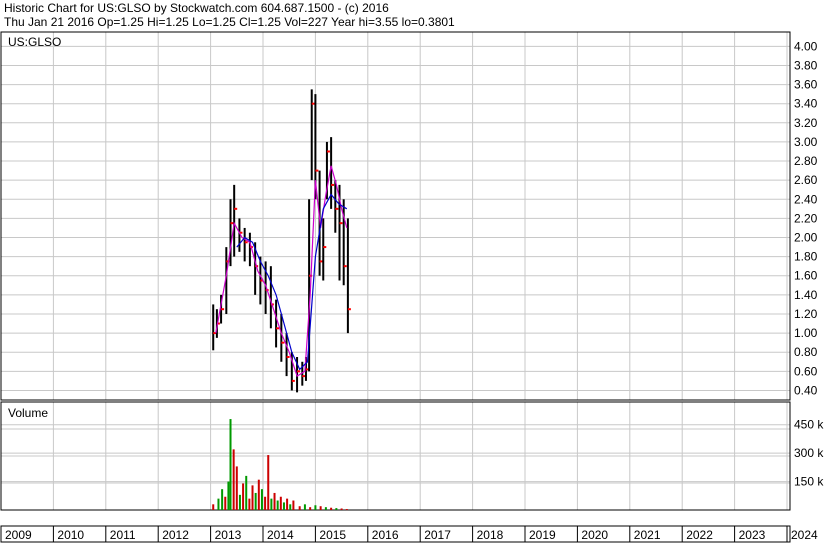  What do you see at coordinates (804, 535) in the screenshot?
I see `year-label: 2024` at bounding box center [804, 535].